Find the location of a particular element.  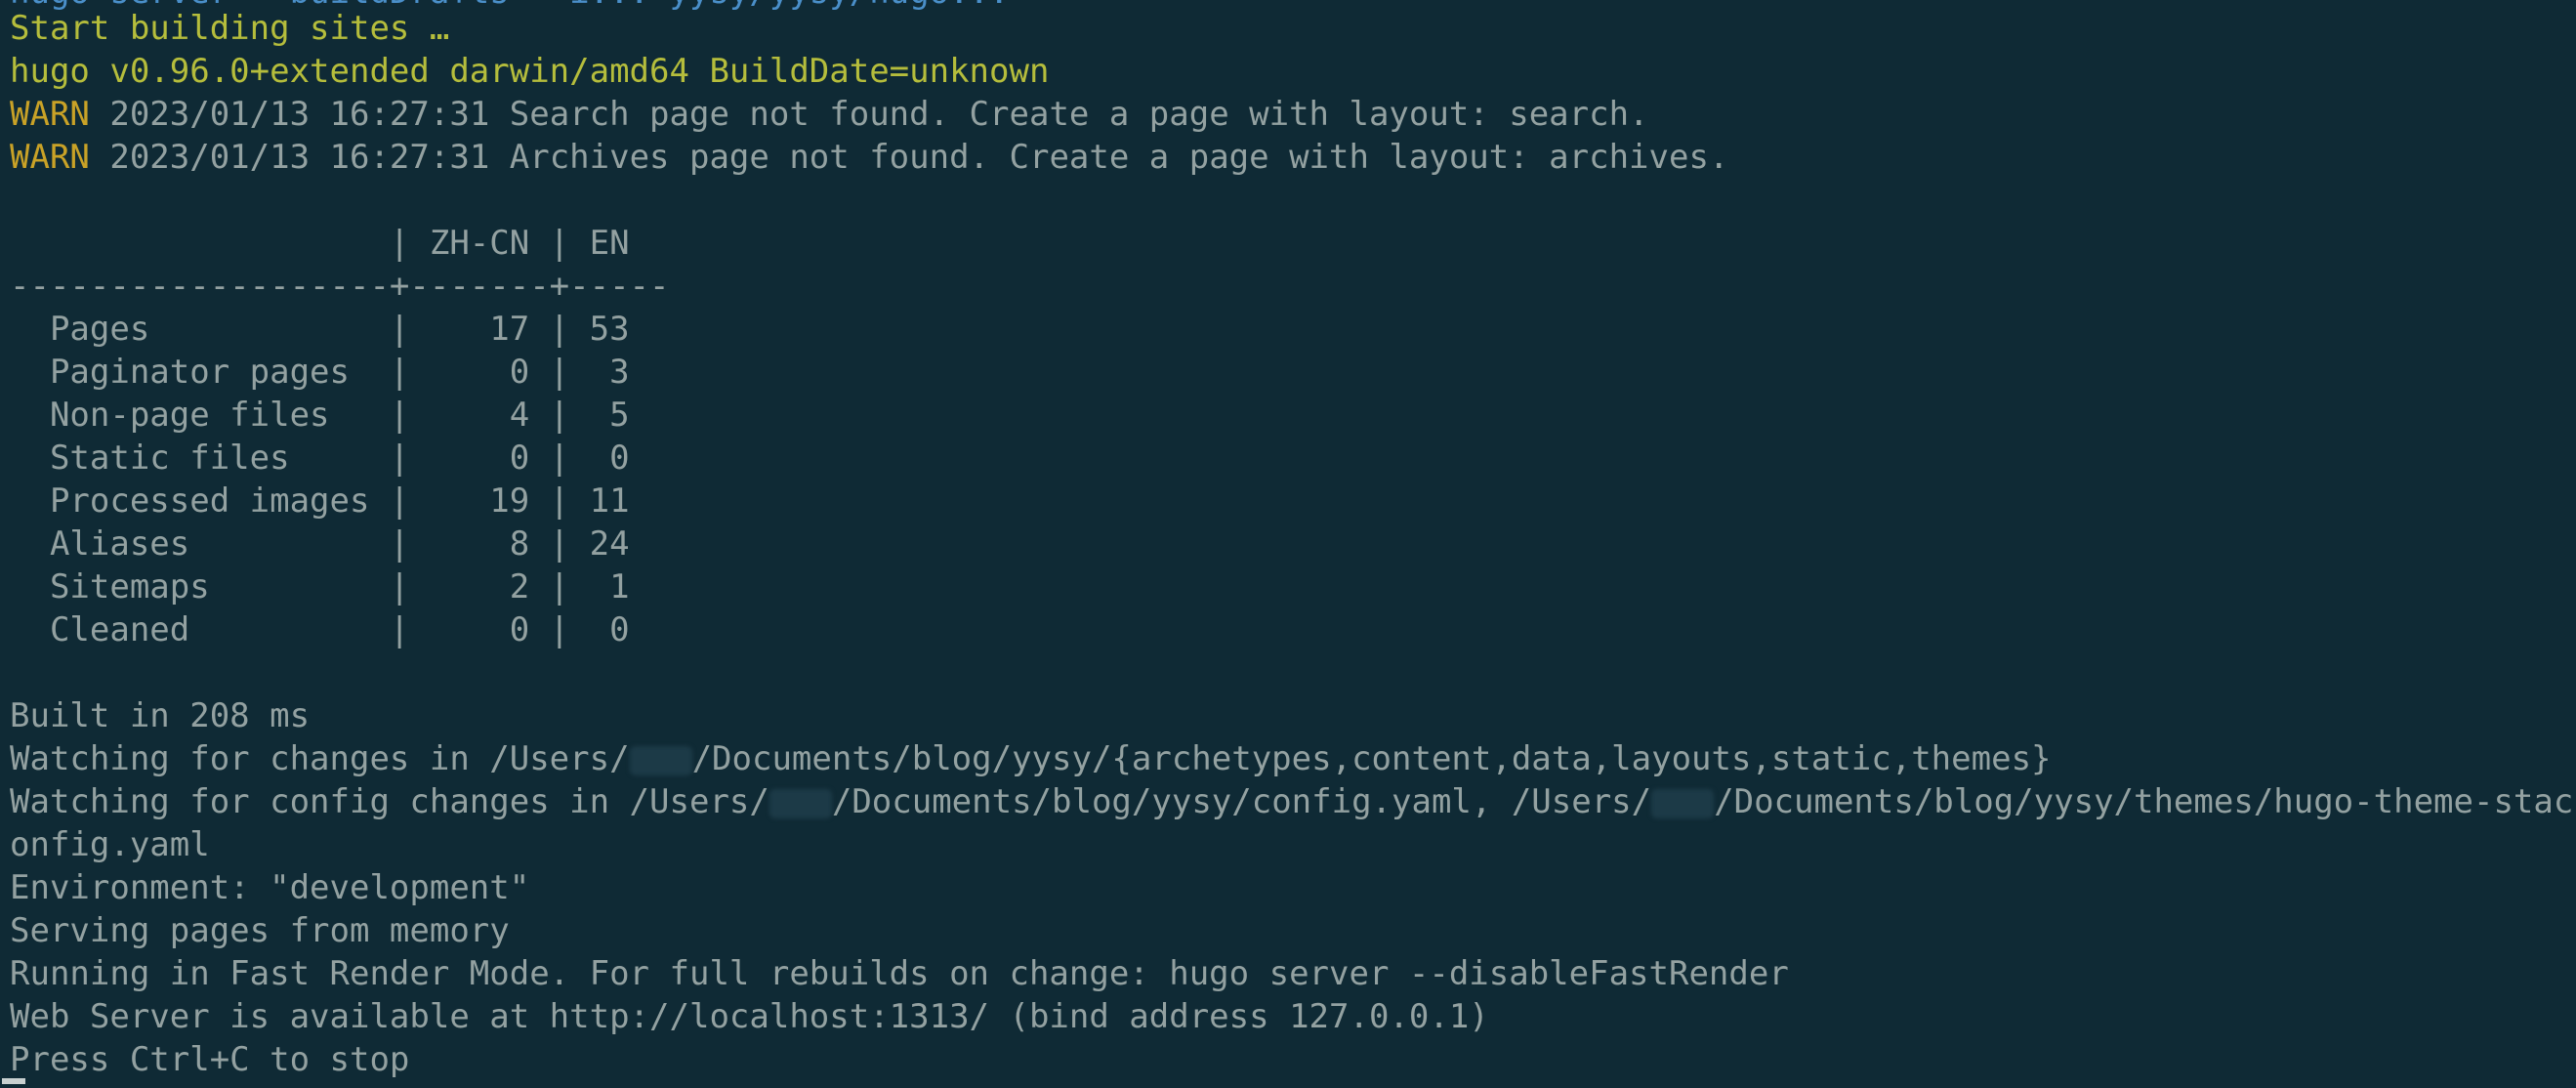

stats-row-paginator-pages: Paginator pages | 0 | 3 is located at coordinates (320, 372).